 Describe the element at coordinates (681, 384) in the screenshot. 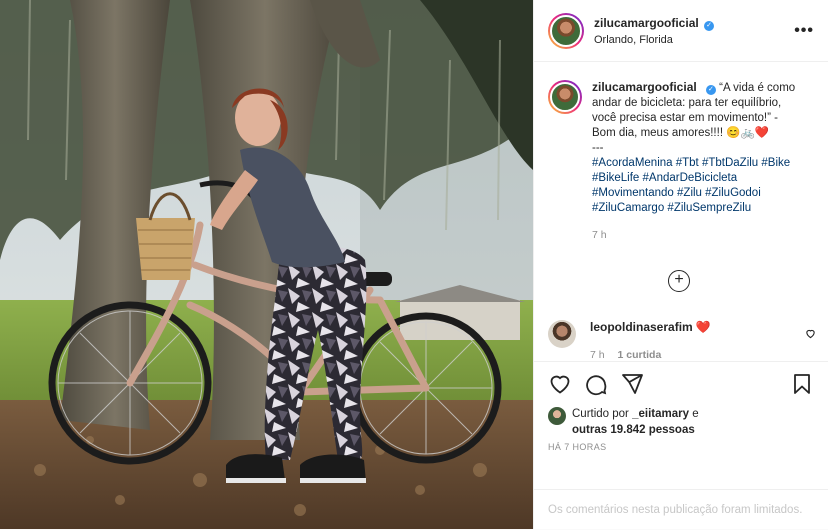

I see `action-icons` at that location.